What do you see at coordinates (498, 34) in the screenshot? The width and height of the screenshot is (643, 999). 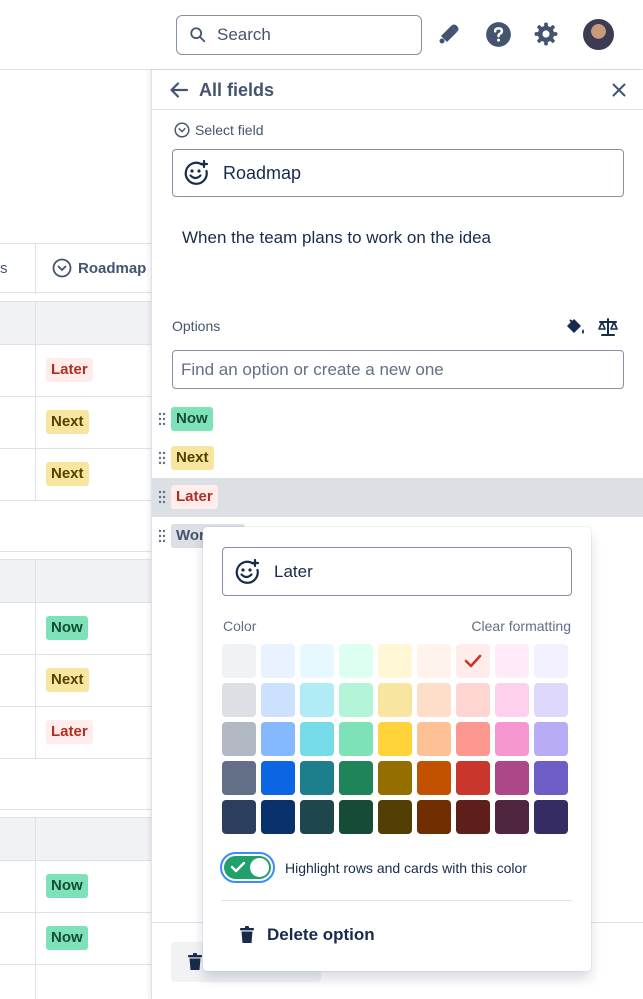 I see `help-icon` at bounding box center [498, 34].